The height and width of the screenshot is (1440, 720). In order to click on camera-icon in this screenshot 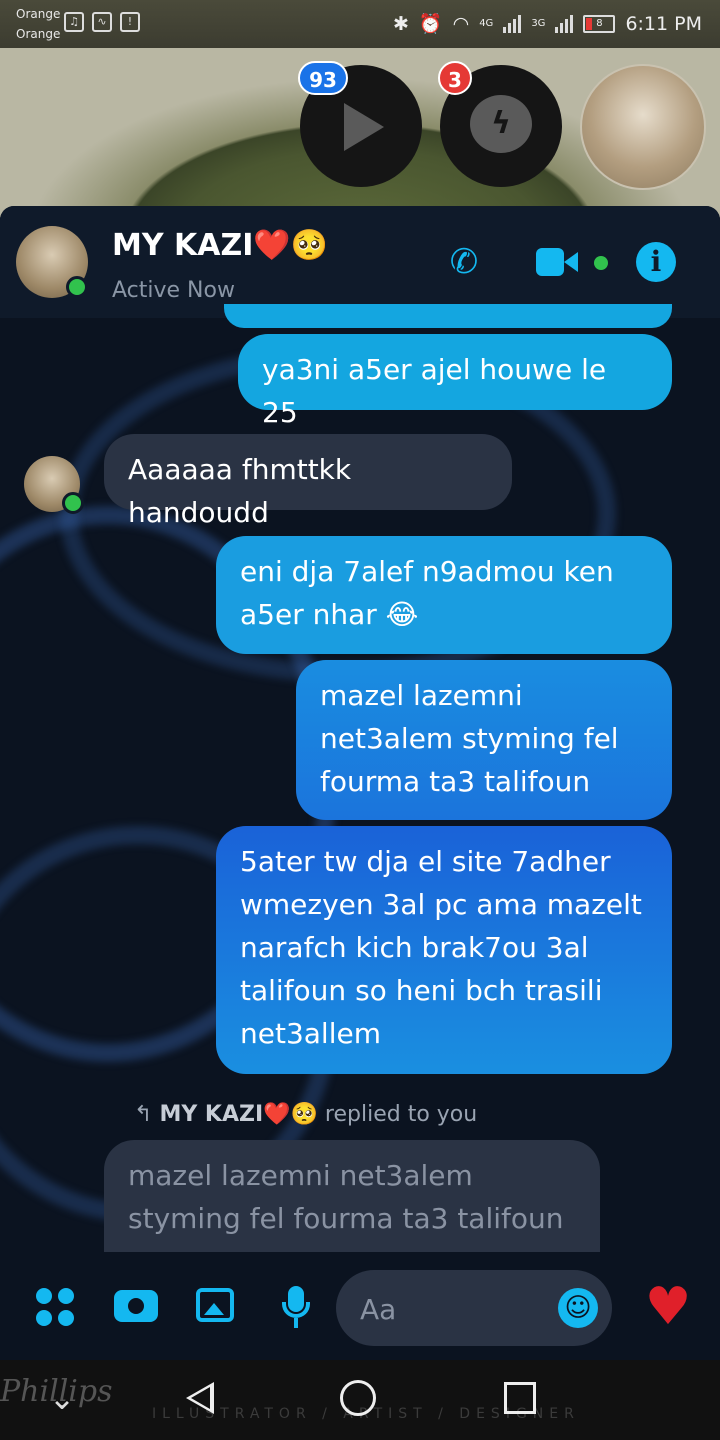, I will do `click(136, 1306)`.